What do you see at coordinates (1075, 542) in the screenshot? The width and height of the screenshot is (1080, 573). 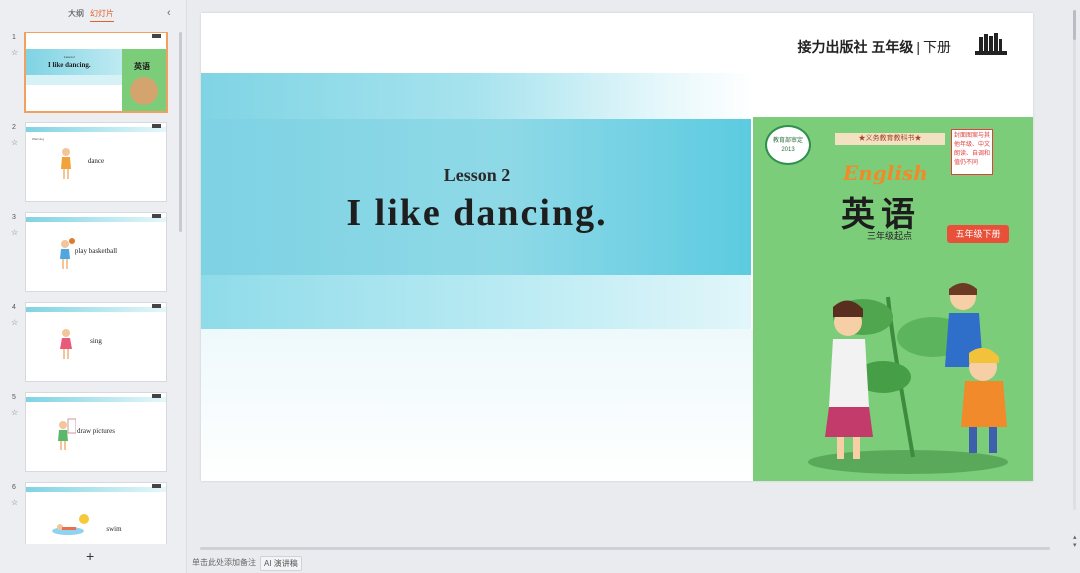 I see `scroll-arrows-icon: ▴ ▾` at bounding box center [1075, 542].